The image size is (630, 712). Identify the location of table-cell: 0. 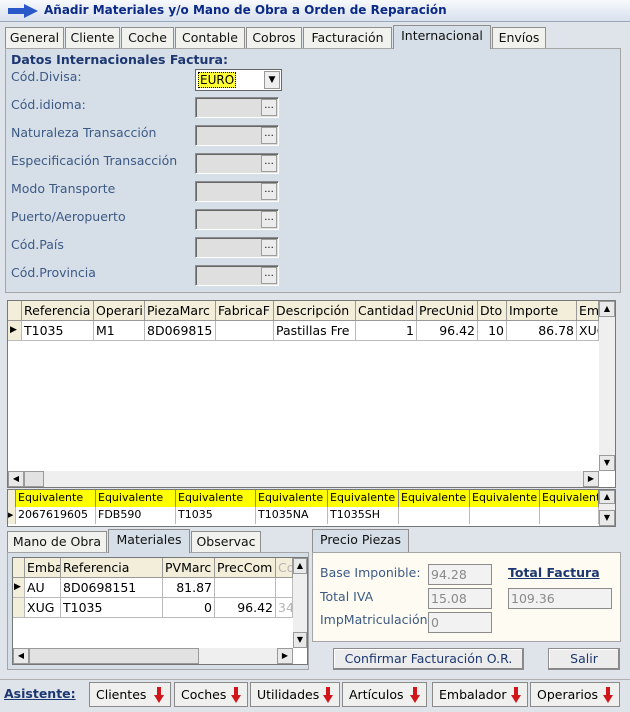
(189, 608).